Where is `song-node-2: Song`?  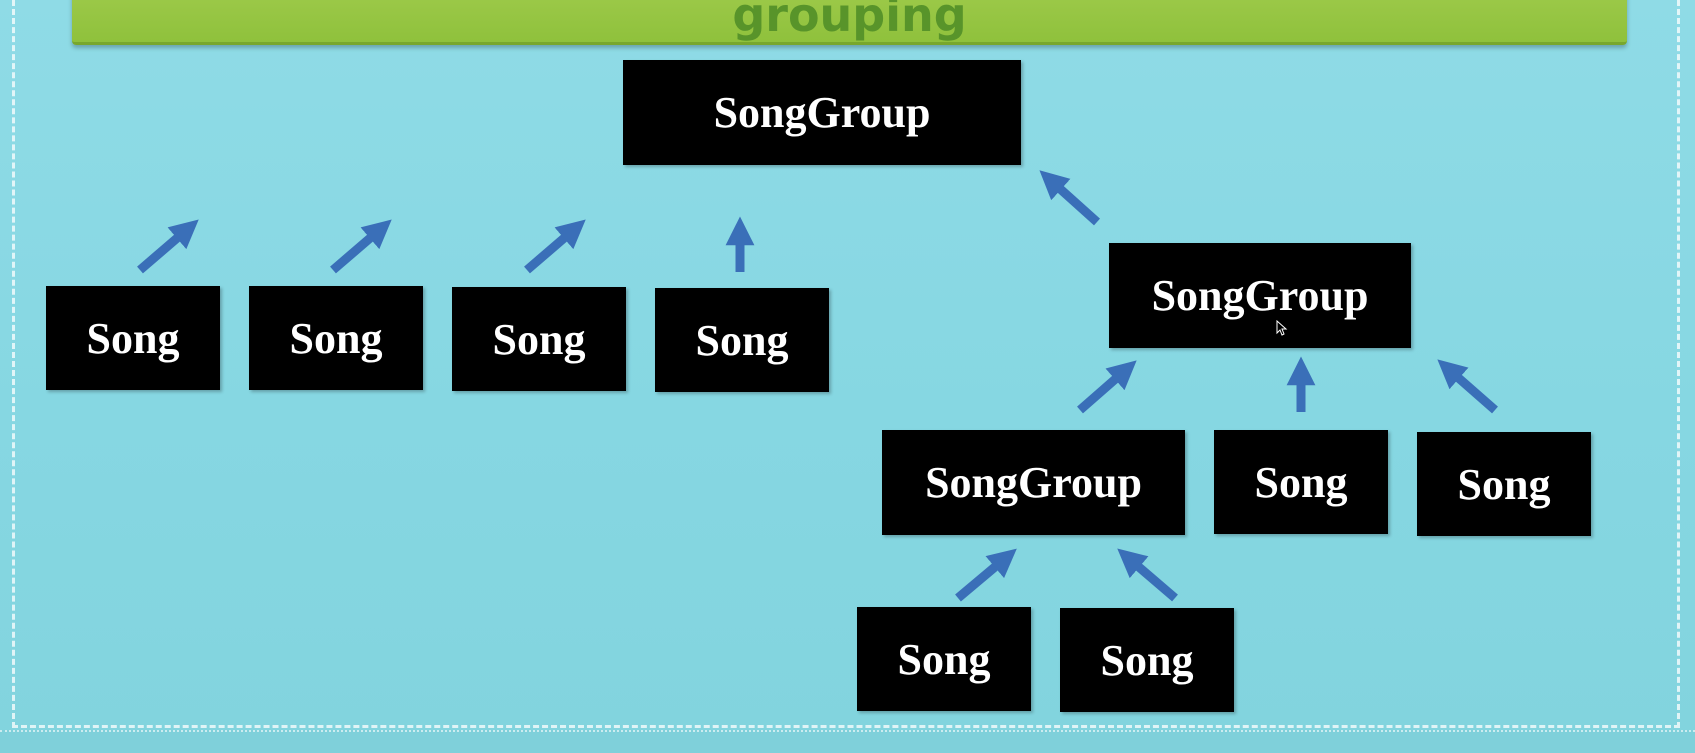 song-node-2: Song is located at coordinates (336, 338).